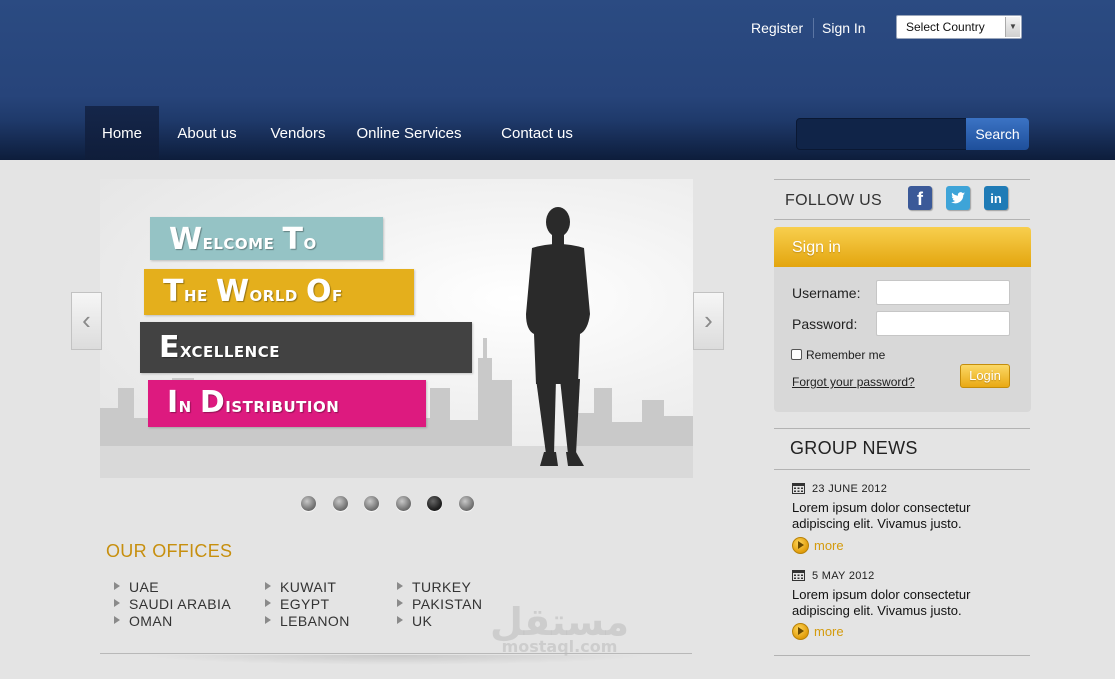 This screenshot has width=1115, height=679. I want to click on banner-text: T, so click(173, 291).